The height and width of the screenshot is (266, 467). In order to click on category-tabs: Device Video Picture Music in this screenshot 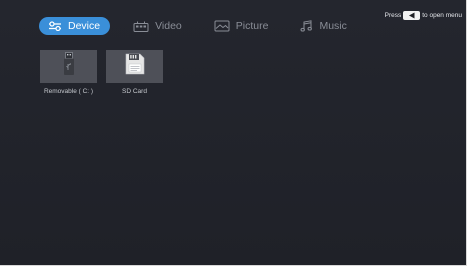, I will do `click(204, 26)`.